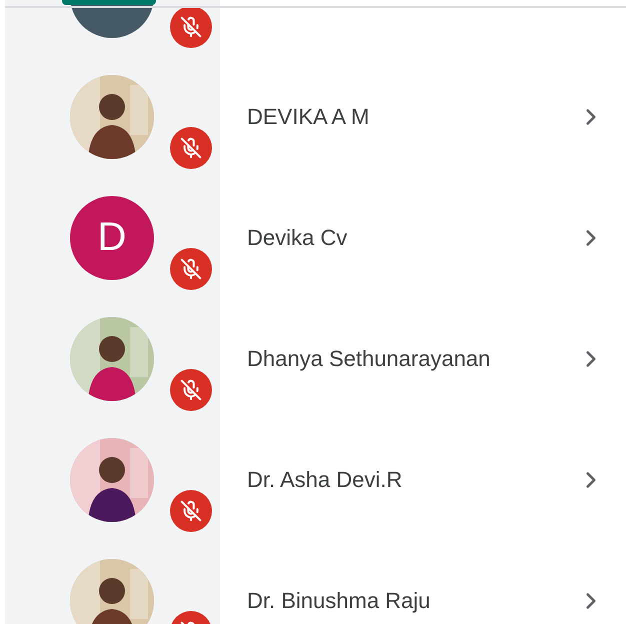  What do you see at coordinates (423, 479) in the screenshot?
I see `participant-row: Dr. Asha Devi.R` at bounding box center [423, 479].